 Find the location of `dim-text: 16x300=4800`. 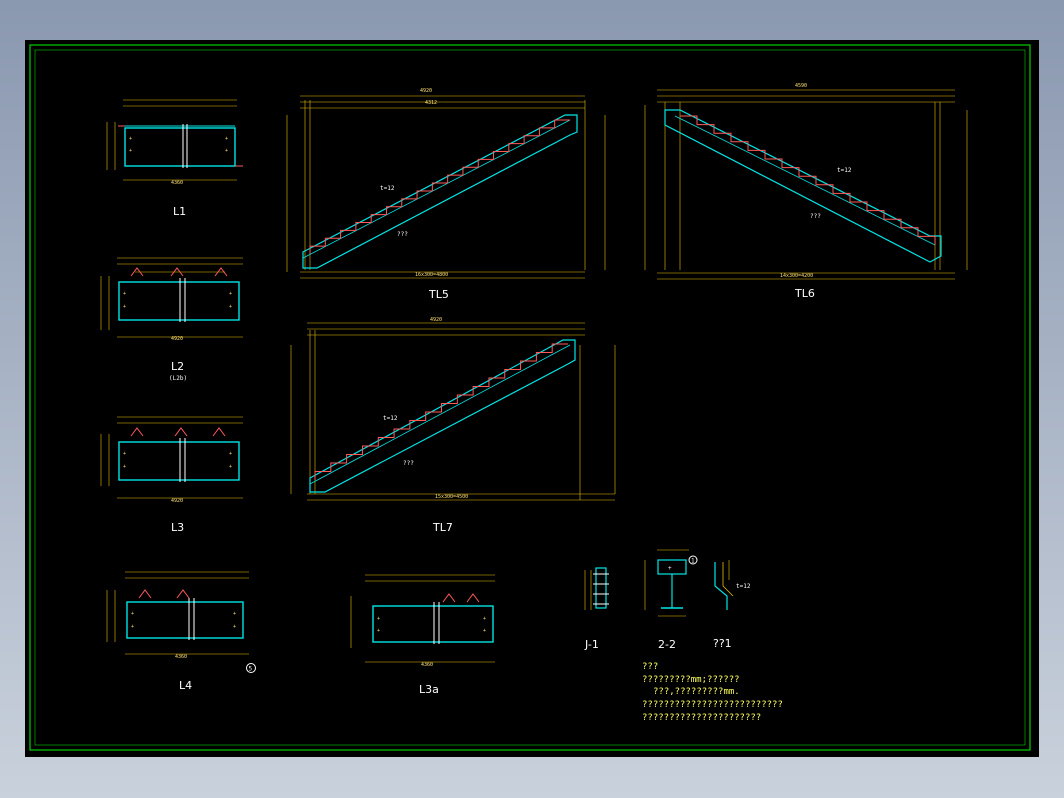

dim-text: 16x300=4800 is located at coordinates (431, 275).